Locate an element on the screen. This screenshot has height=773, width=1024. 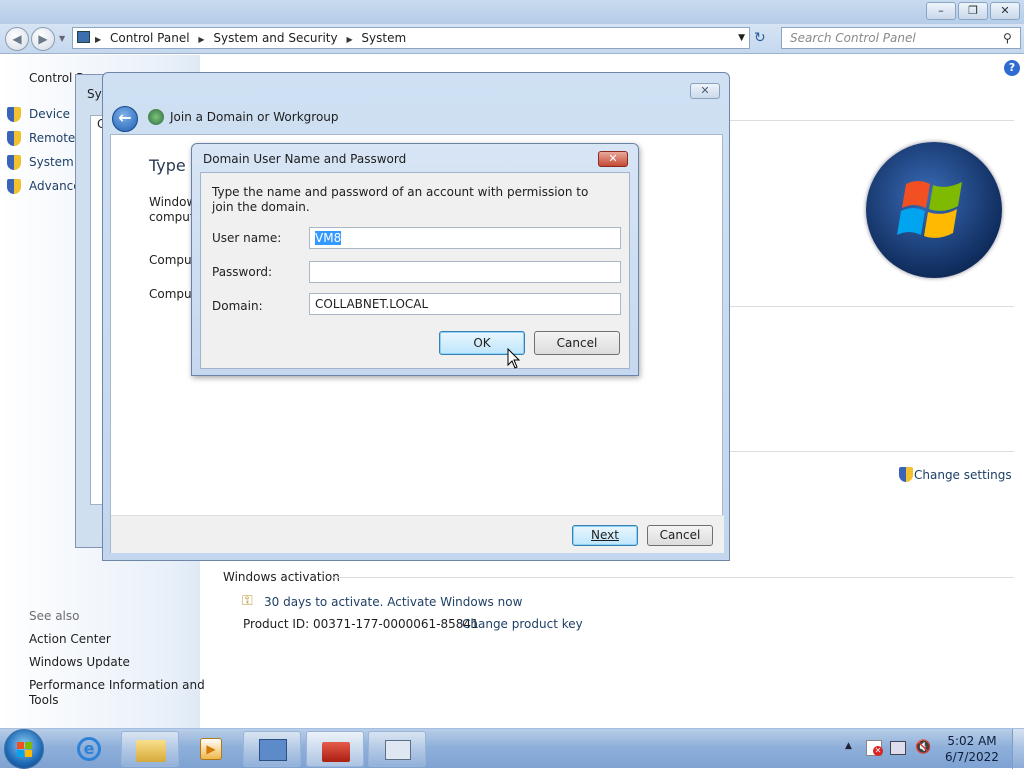
see-also-tools: Tools is located at coordinates (44, 700).